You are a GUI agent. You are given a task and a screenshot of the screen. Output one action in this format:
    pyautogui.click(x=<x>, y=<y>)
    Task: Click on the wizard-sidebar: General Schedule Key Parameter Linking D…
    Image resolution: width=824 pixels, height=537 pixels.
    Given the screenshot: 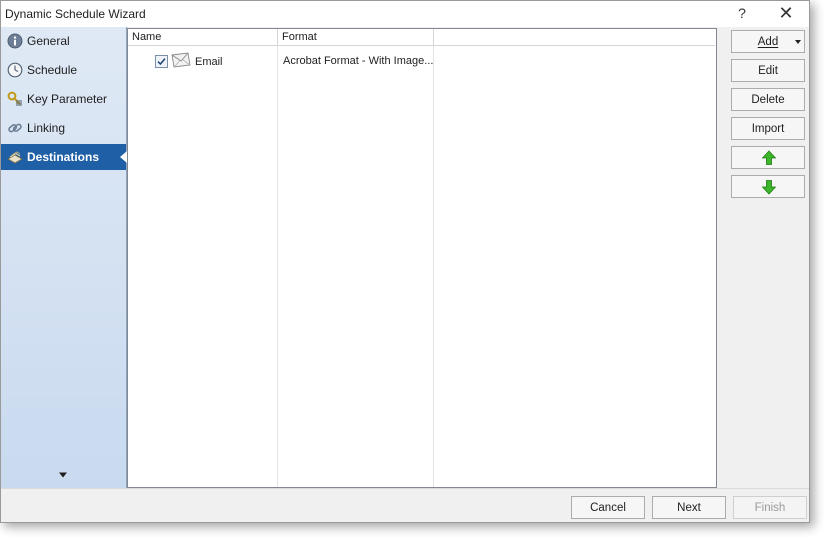 What is the action you would take?
    pyautogui.click(x=64, y=257)
    